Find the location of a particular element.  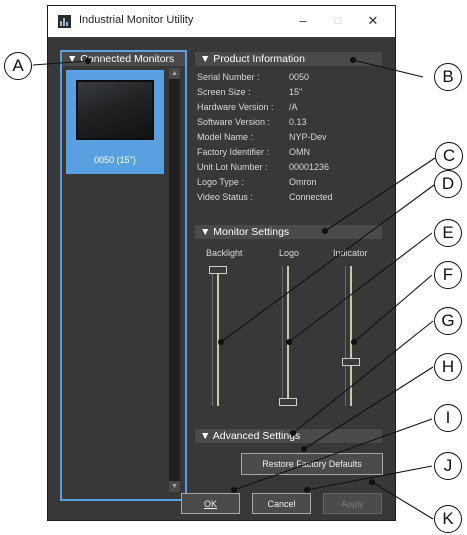

video-status-value: Connected is located at coordinates (311, 197).